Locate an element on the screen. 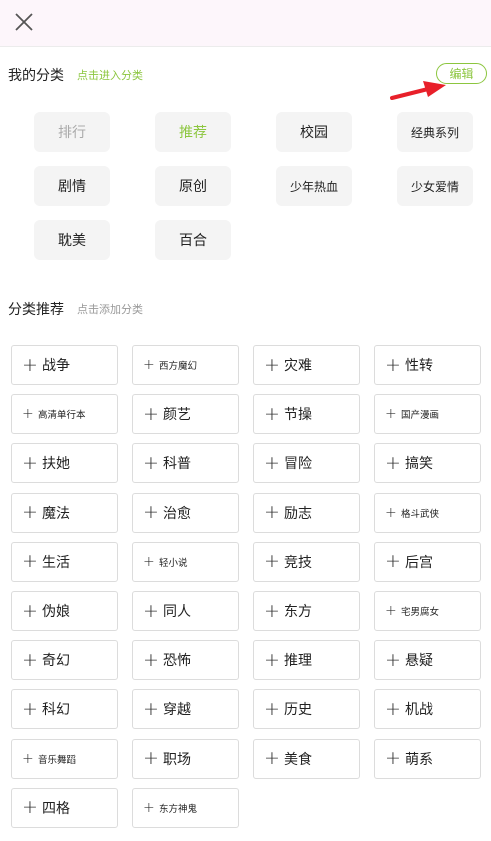 The height and width of the screenshot is (841, 491). category-label: 生活 is located at coordinates (56, 562).